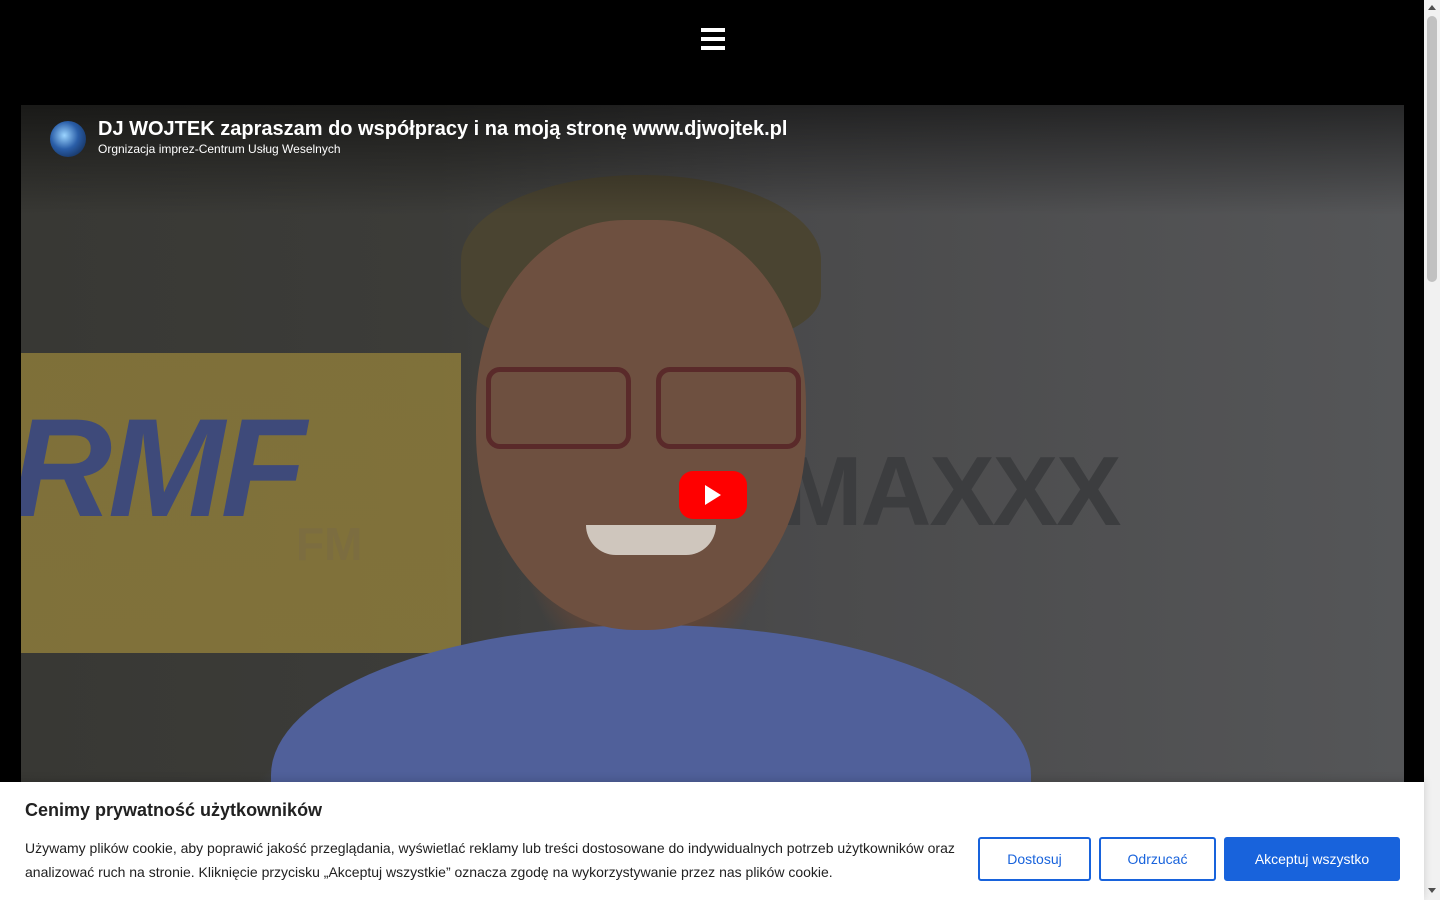  I want to click on scroll-down-arrow-icon, so click(1432, 890).